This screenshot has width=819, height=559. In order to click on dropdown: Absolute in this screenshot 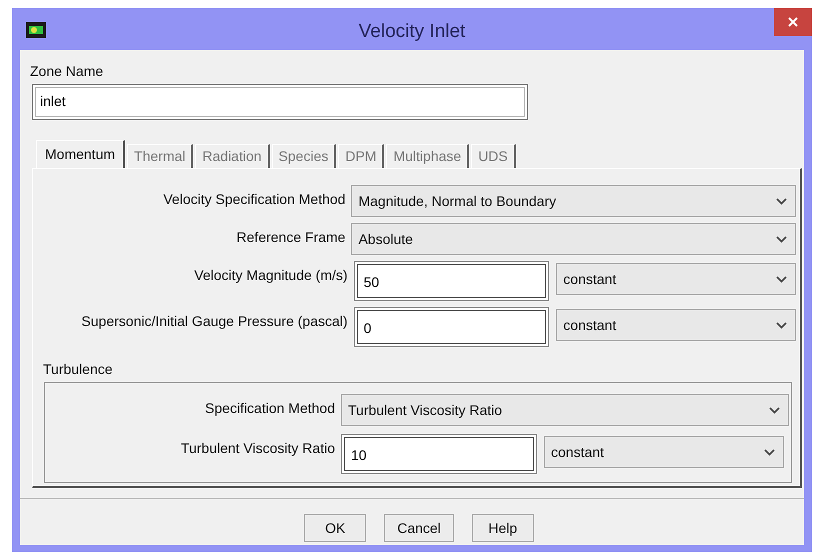, I will do `click(573, 239)`.